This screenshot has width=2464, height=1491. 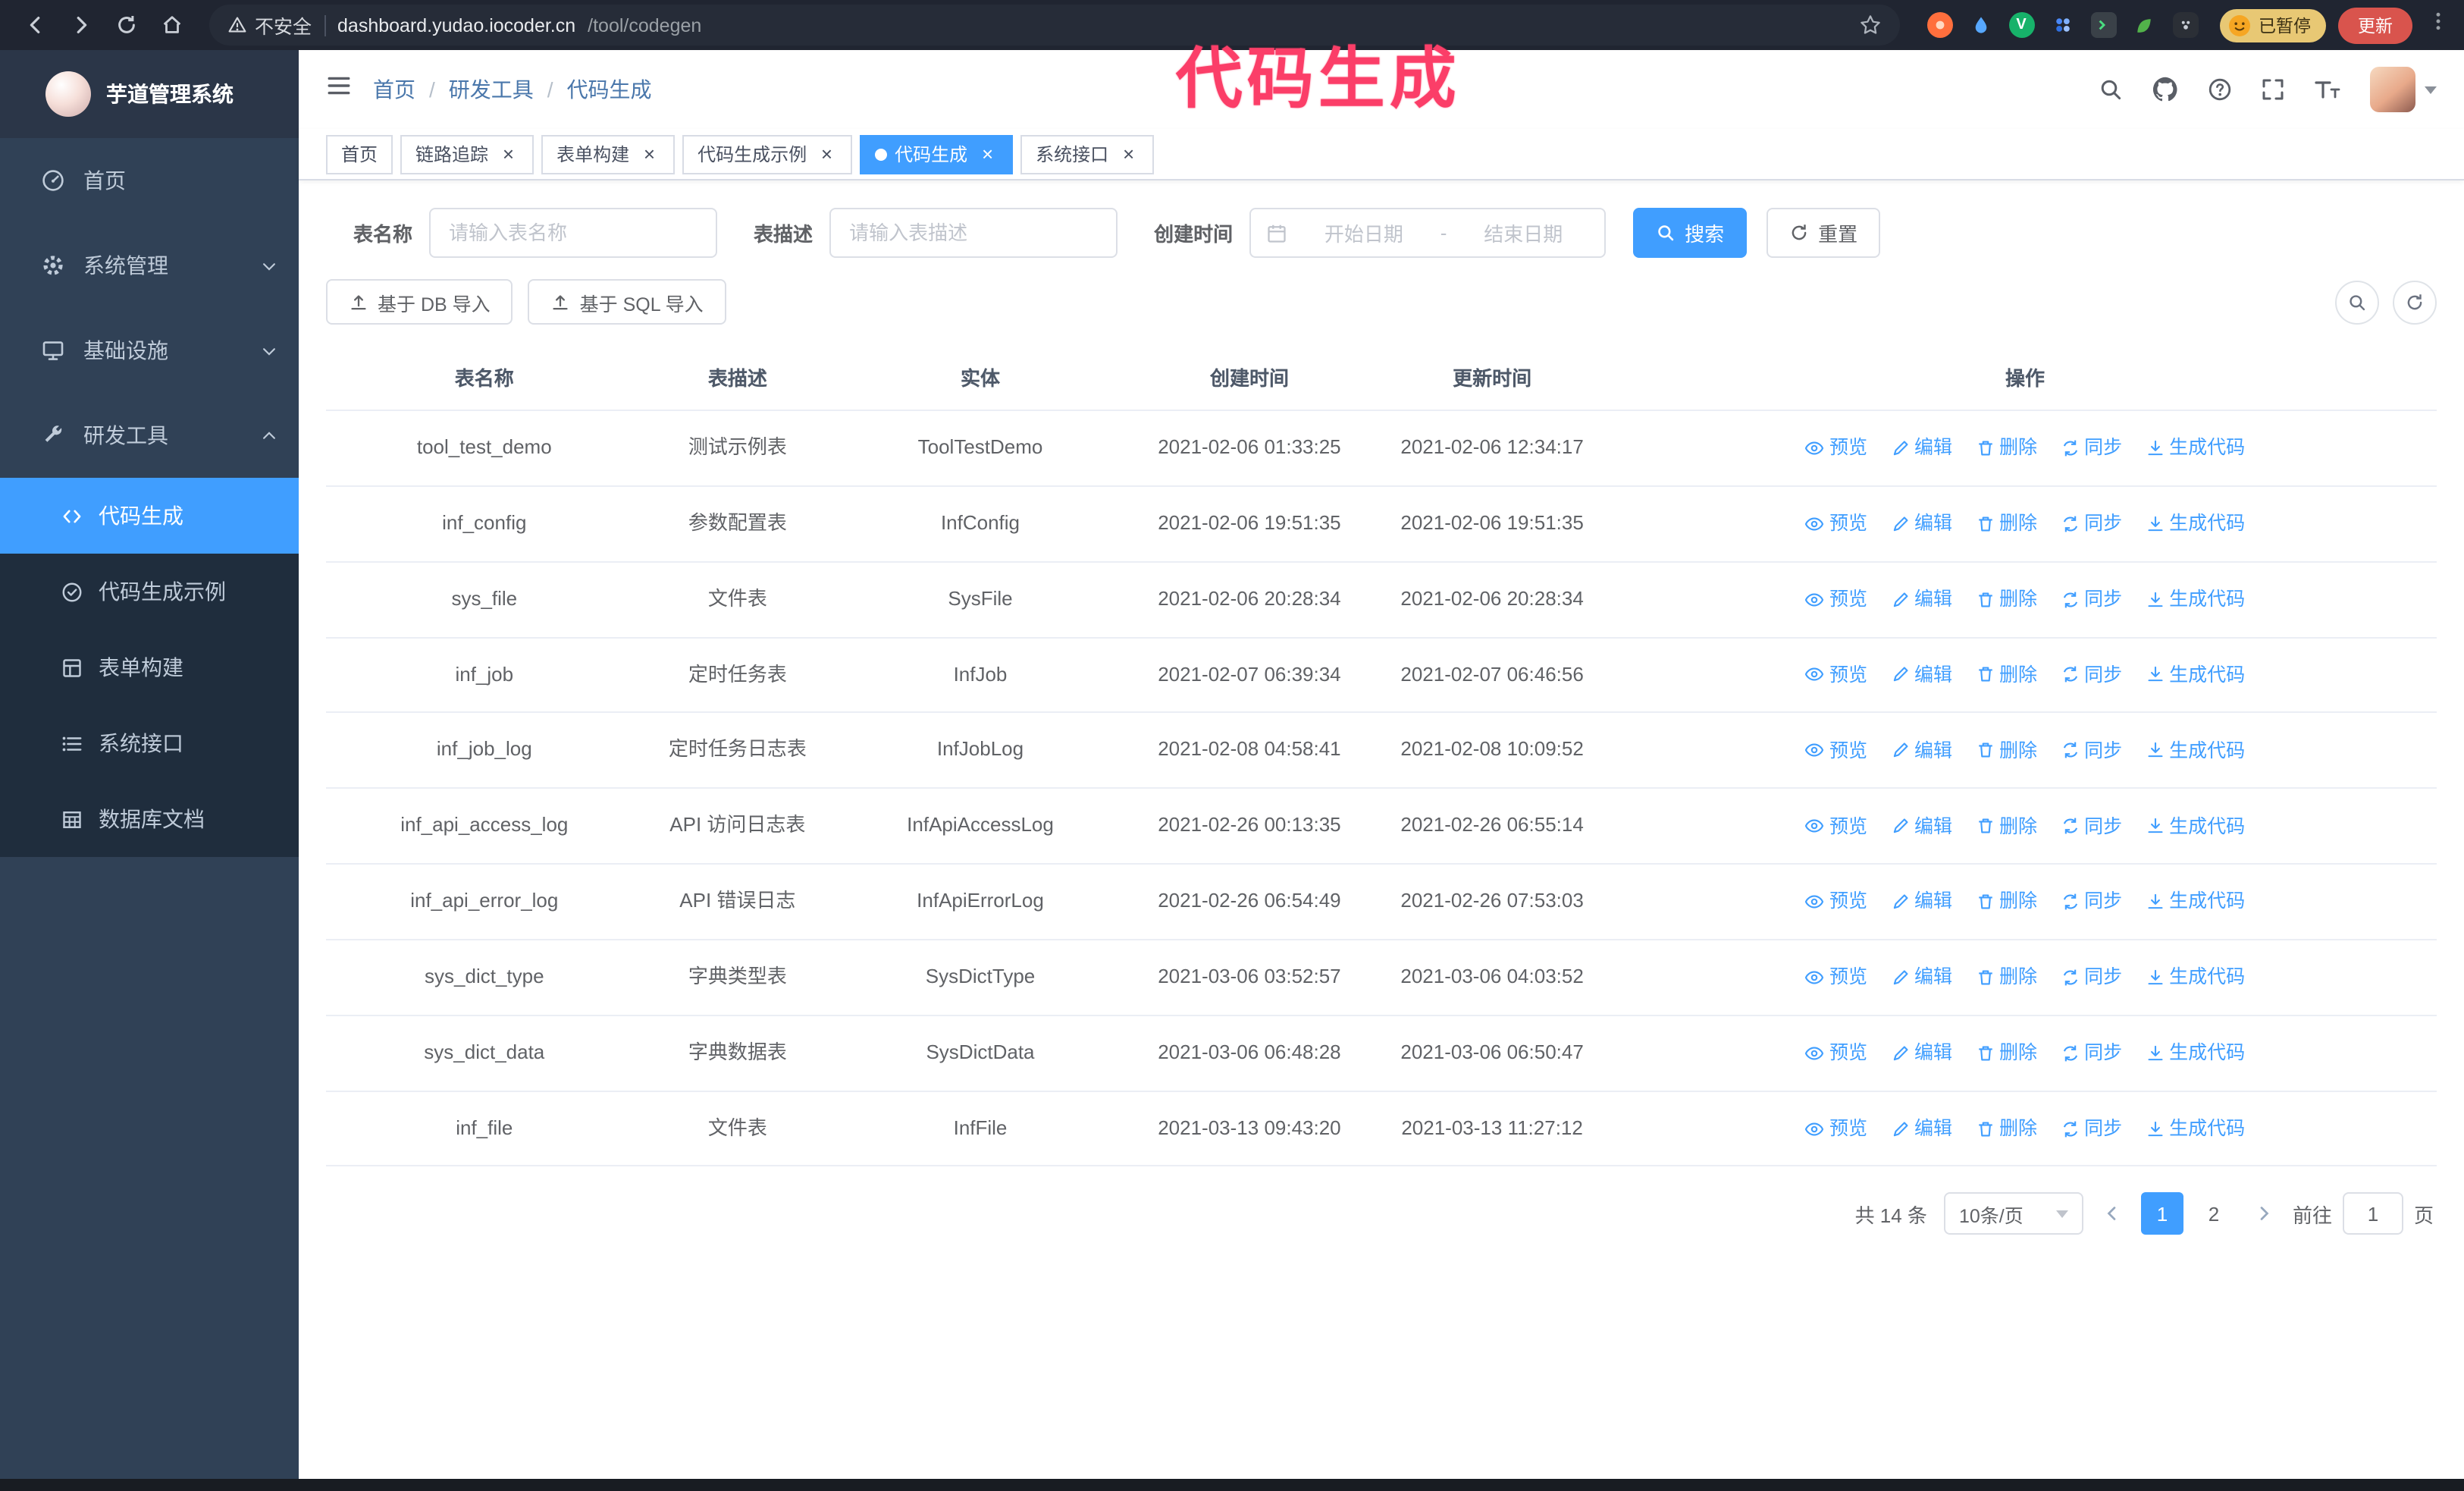 I want to click on tab-首页: 首页, so click(x=359, y=154).